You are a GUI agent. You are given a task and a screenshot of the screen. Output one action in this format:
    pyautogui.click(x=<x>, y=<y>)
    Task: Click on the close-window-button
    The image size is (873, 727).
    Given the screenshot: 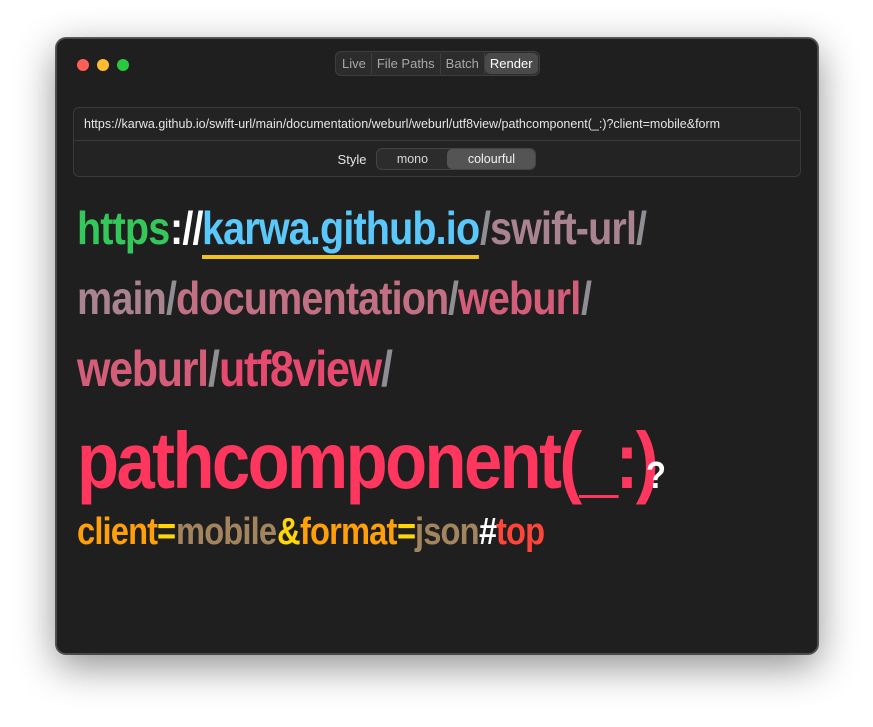 What is the action you would take?
    pyautogui.click(x=83, y=65)
    